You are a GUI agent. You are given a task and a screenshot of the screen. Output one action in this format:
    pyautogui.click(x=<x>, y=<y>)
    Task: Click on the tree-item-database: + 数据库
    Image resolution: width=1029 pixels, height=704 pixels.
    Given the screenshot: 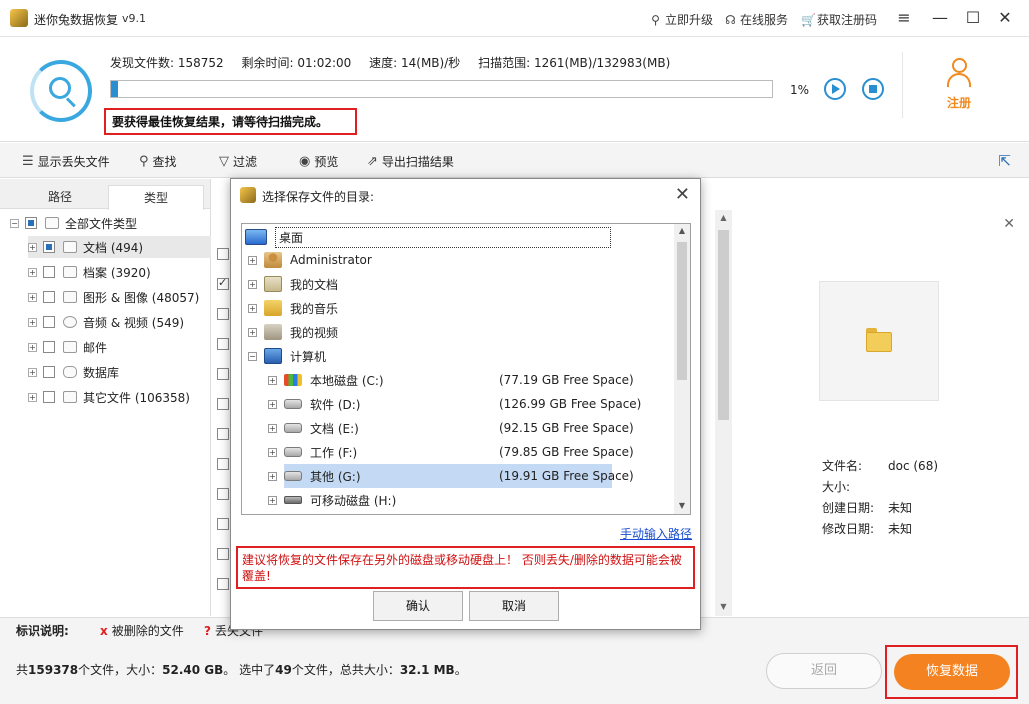 What is the action you would take?
    pyautogui.click(x=73, y=372)
    